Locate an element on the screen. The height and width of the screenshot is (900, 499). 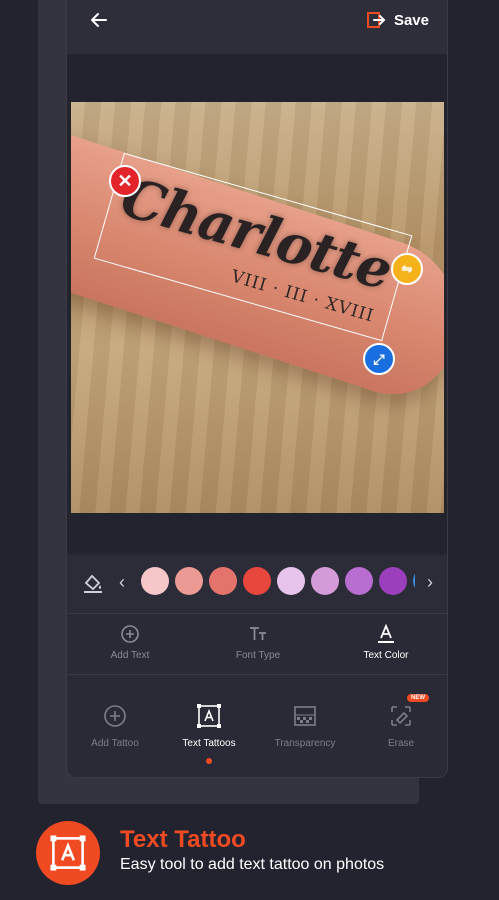
paint-bucket-icon is located at coordinates (93, 583).